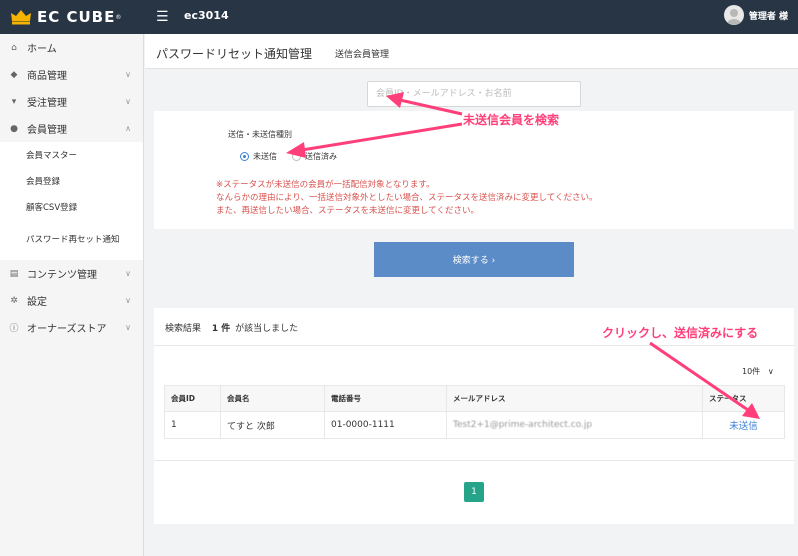 The height and width of the screenshot is (556, 798). I want to click on cell-status: 未送信, so click(743, 425).